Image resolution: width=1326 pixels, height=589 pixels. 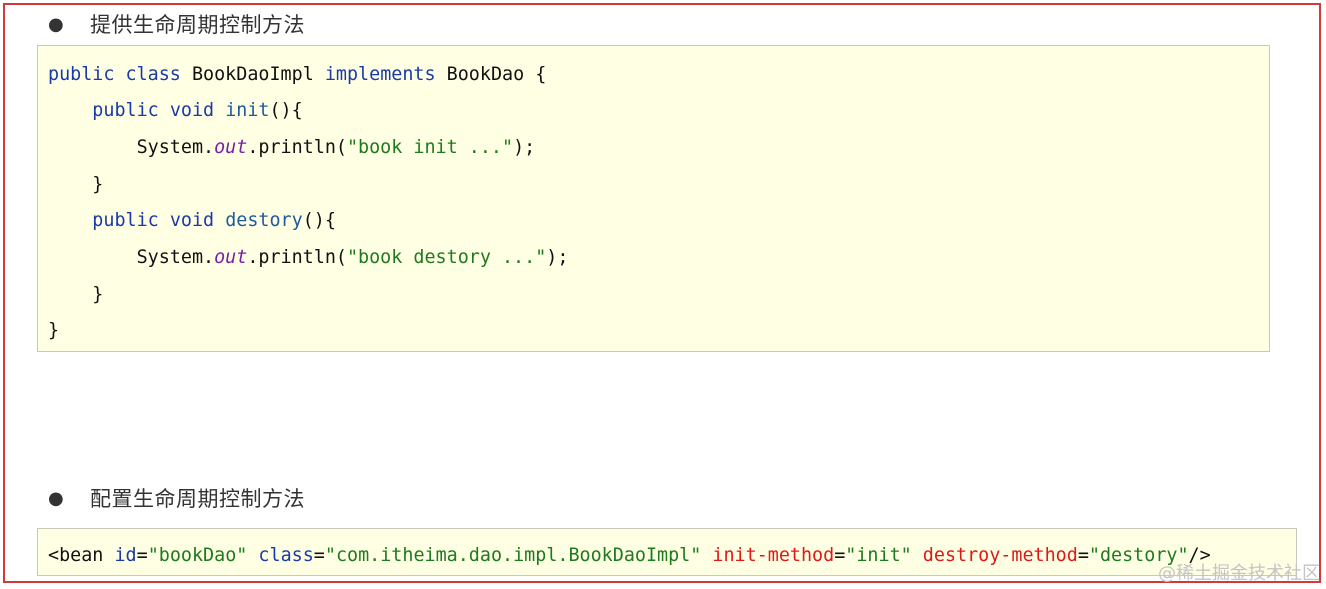 I want to click on section-heading-1: ● 提供生命周期控制方法, so click(x=176, y=24).